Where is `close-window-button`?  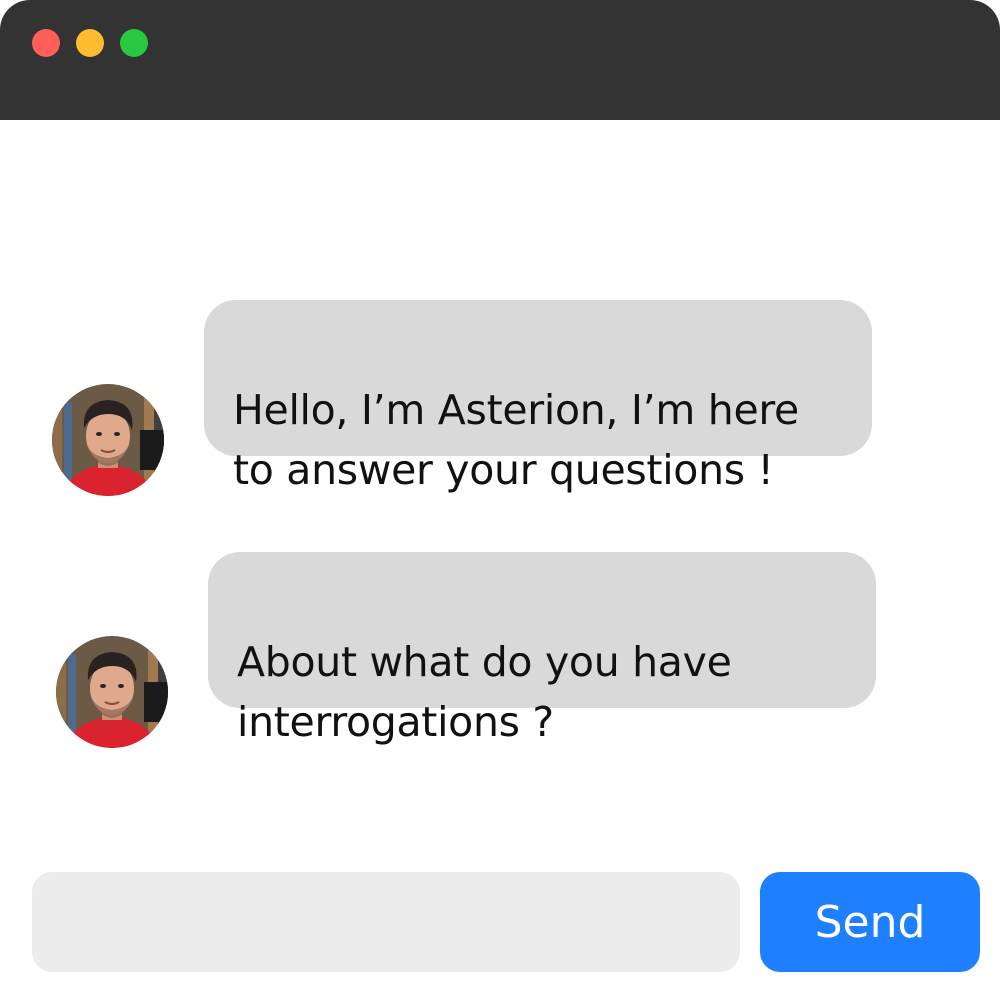 close-window-button is located at coordinates (46, 43).